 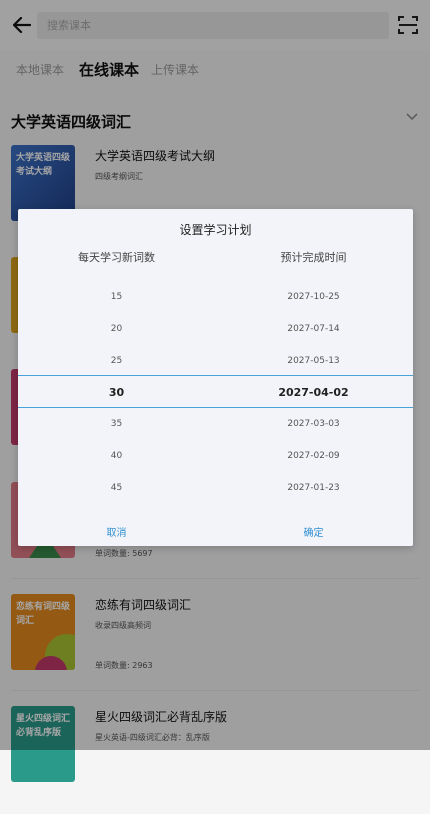 What do you see at coordinates (116, 297) in the screenshot?
I see `picker-option-words: 15` at bounding box center [116, 297].